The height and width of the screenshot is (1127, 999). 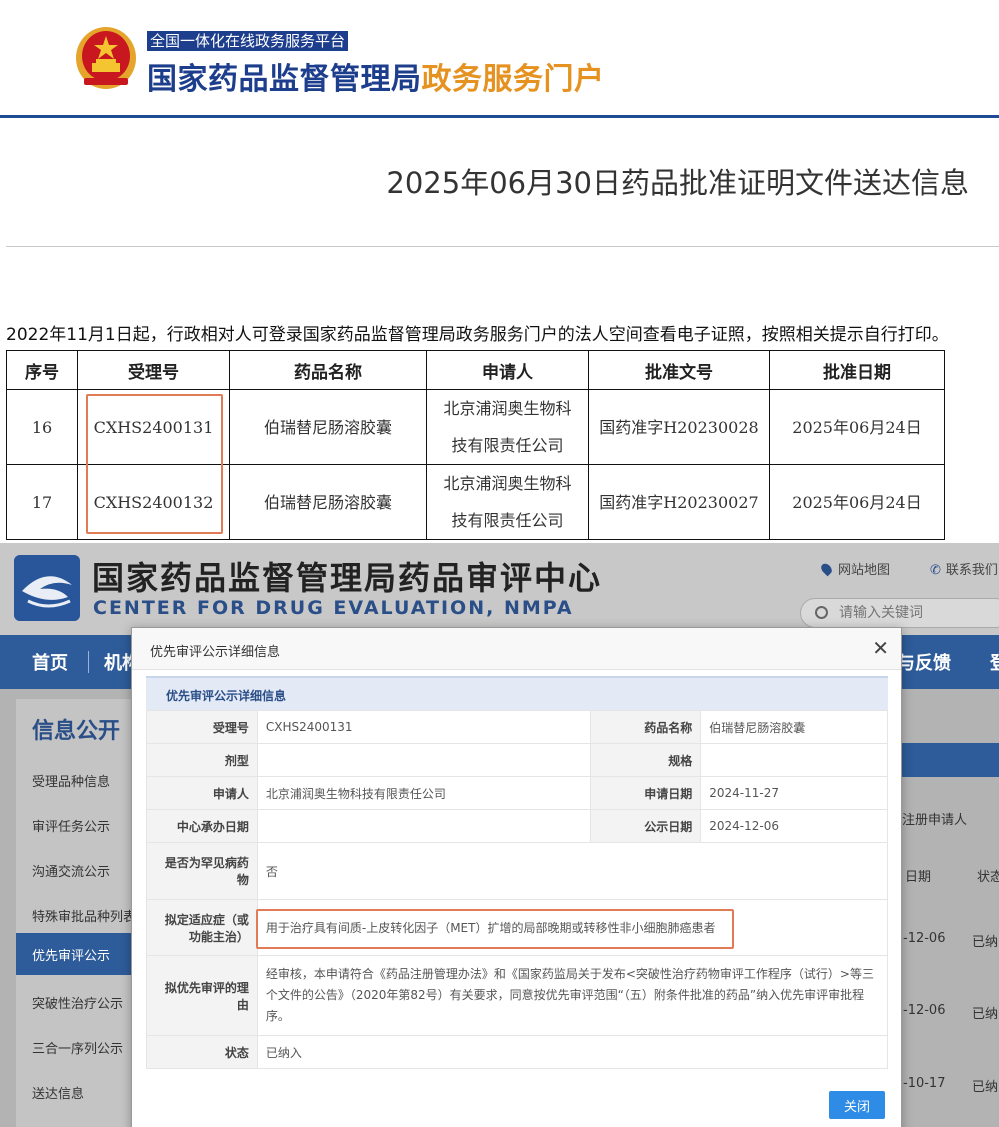 What do you see at coordinates (84, 915) in the screenshot?
I see `sidebar-item-special: 特殊审批品种列表` at bounding box center [84, 915].